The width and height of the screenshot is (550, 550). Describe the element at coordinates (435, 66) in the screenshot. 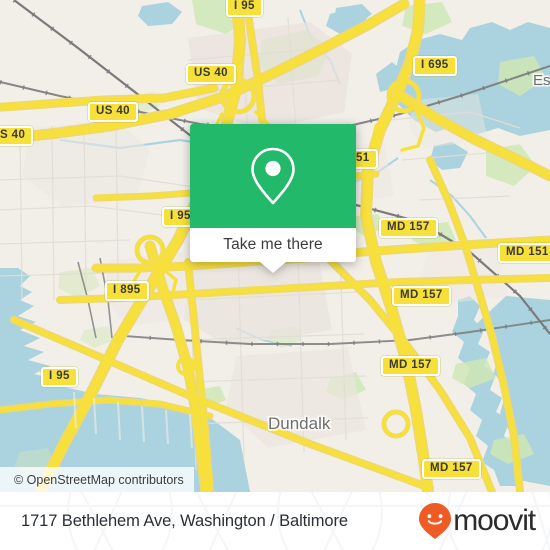

I see `highway-shield-i695: I 695` at that location.